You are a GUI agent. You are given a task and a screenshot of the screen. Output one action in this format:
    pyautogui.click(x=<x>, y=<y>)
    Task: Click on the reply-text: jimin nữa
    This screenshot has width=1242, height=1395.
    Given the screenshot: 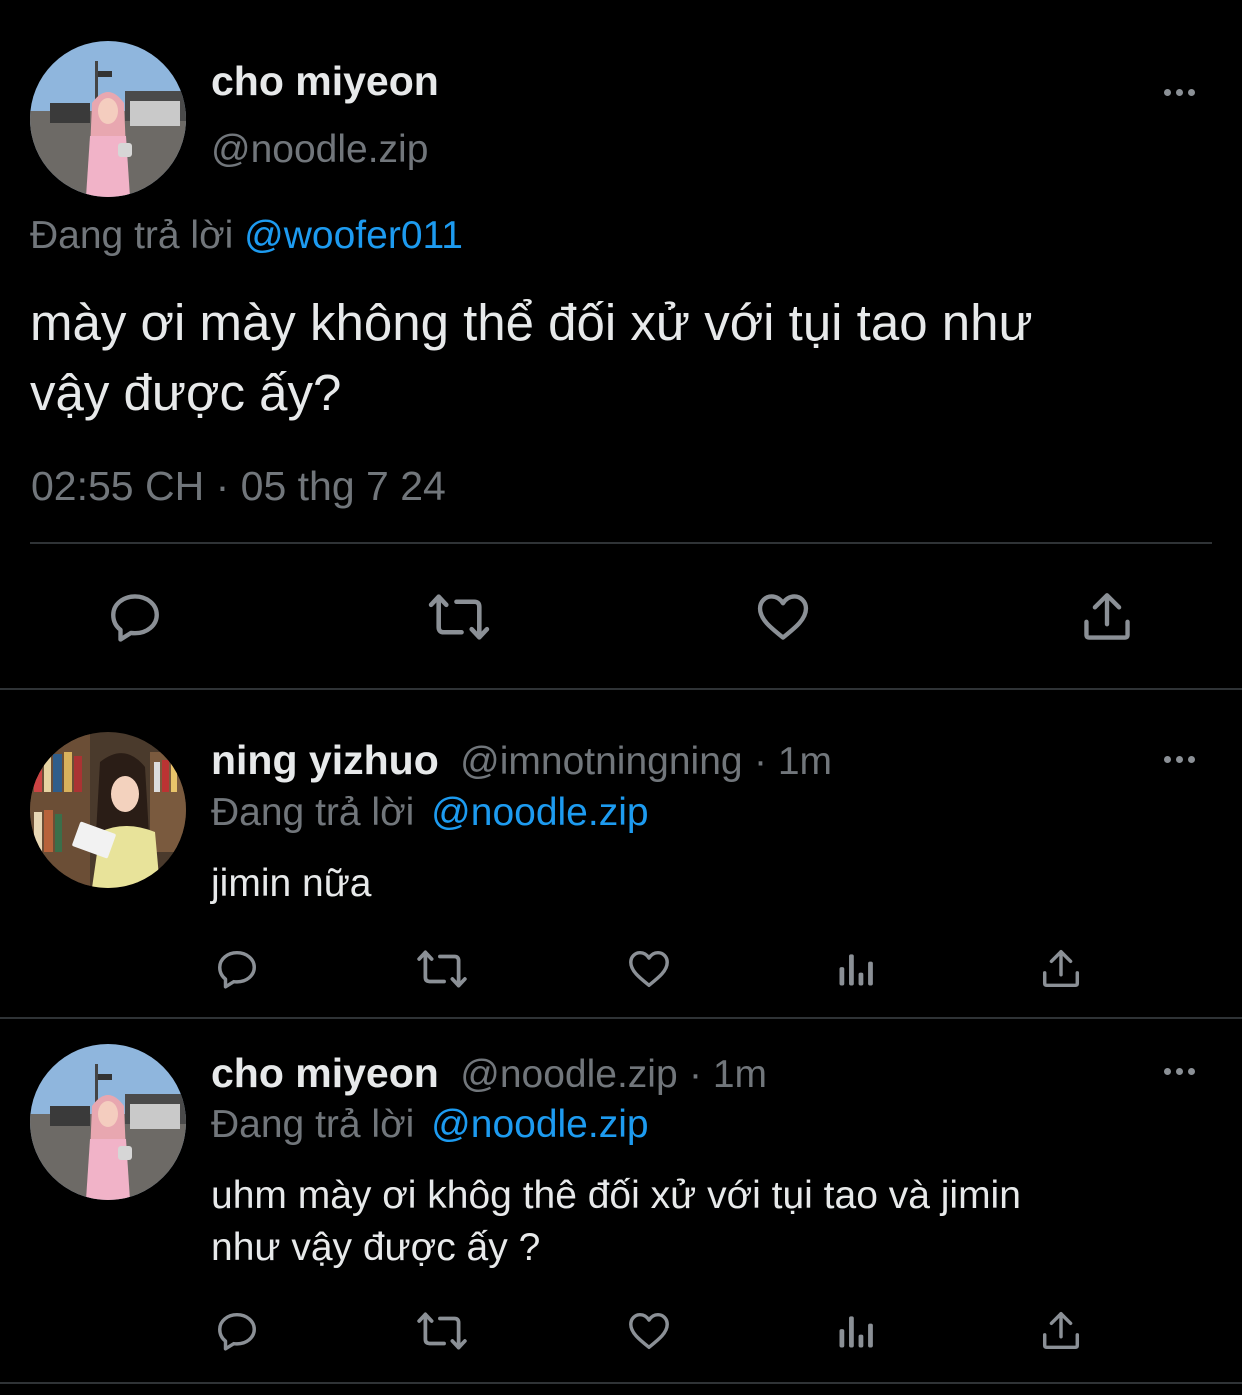 What is the action you would take?
    pyautogui.click(x=291, y=884)
    